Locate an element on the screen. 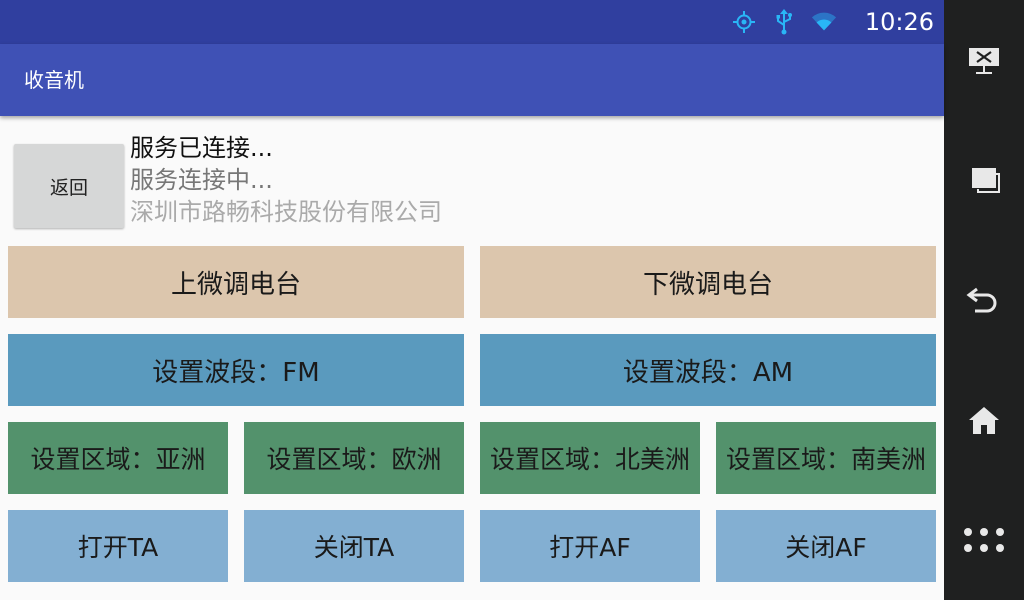 The width and height of the screenshot is (1024, 600). status-time: 10:26 is located at coordinates (899, 22).